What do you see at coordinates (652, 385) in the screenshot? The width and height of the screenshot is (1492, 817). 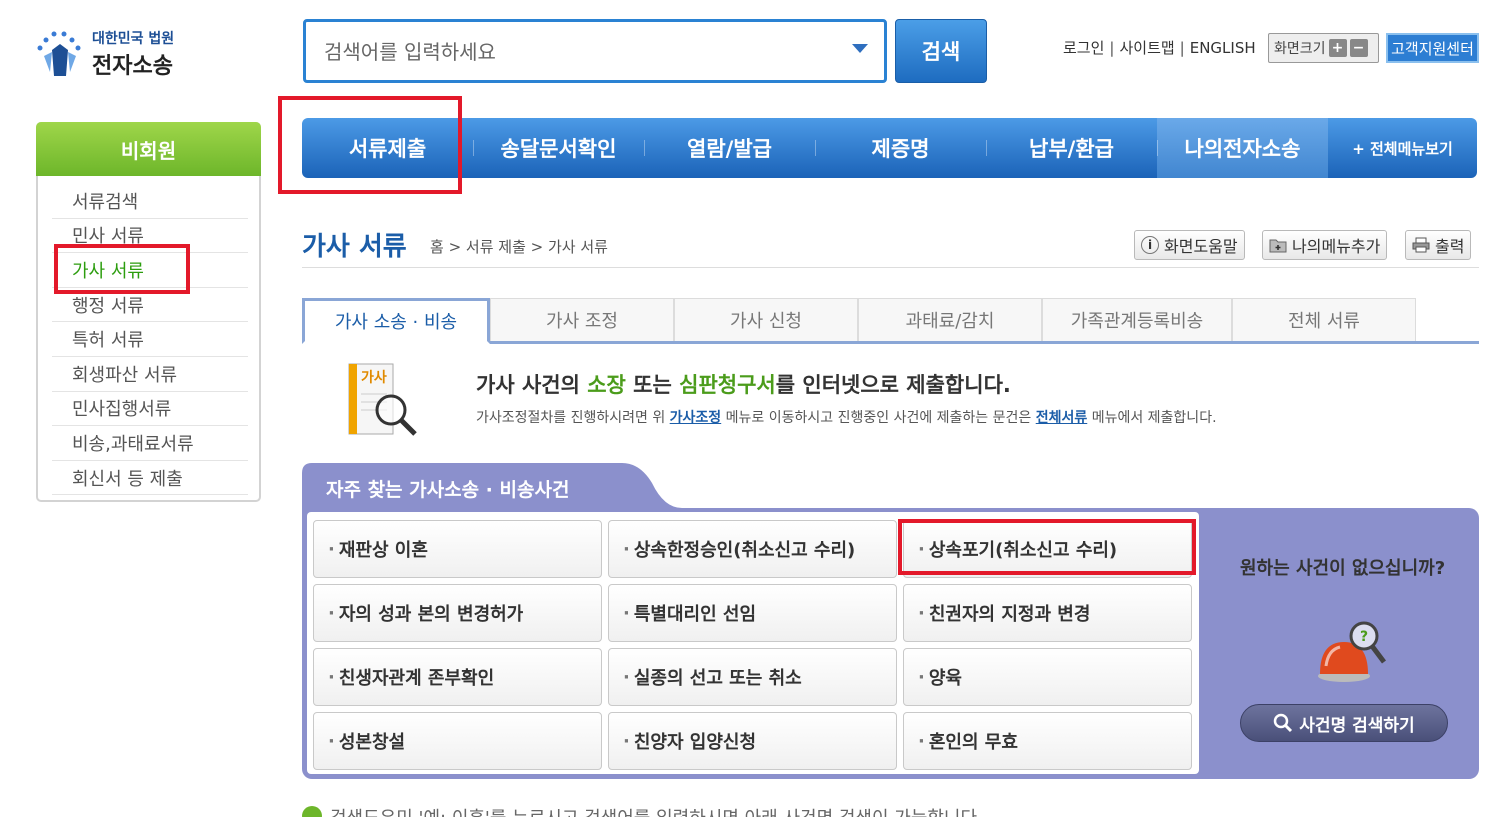 I see `intro-title-text: 또는` at bounding box center [652, 385].